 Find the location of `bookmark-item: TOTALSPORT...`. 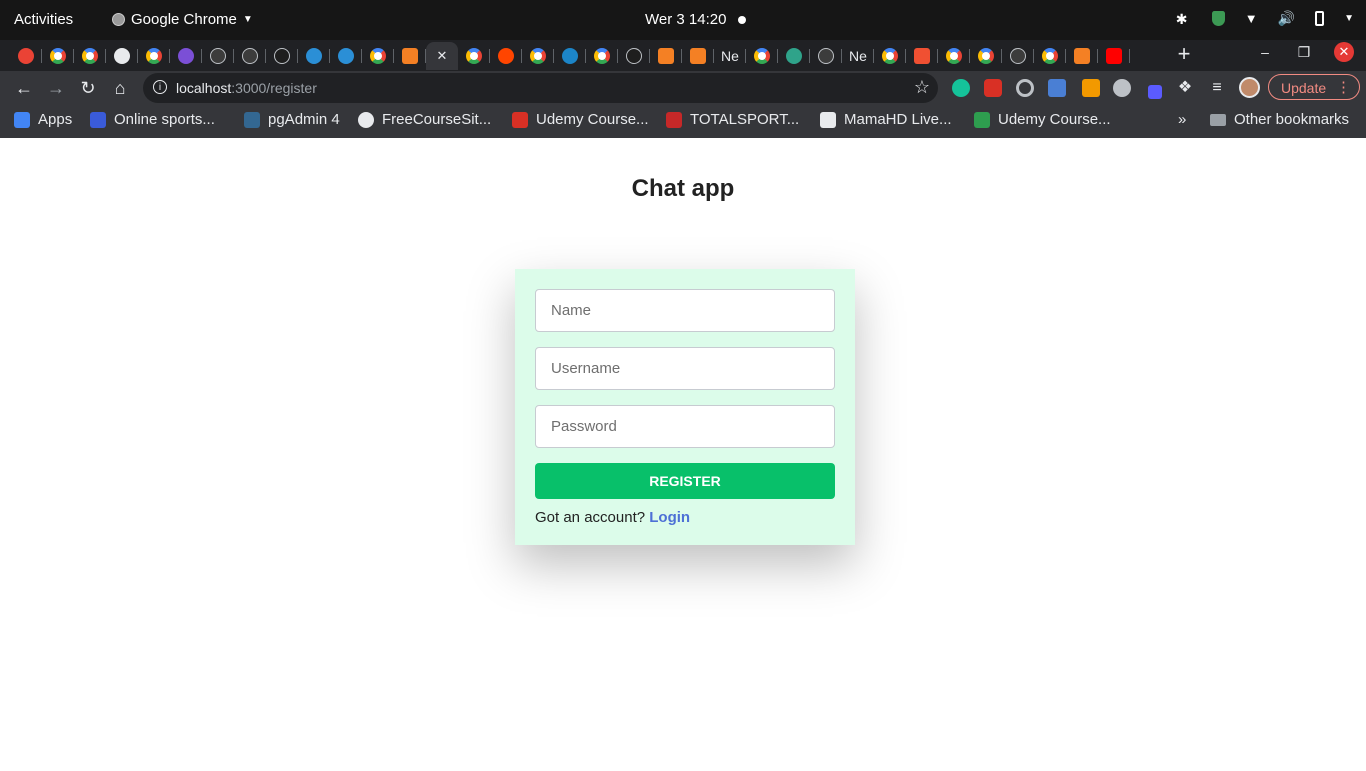

bookmark-item: TOTALSPORT... is located at coordinates (732, 119).